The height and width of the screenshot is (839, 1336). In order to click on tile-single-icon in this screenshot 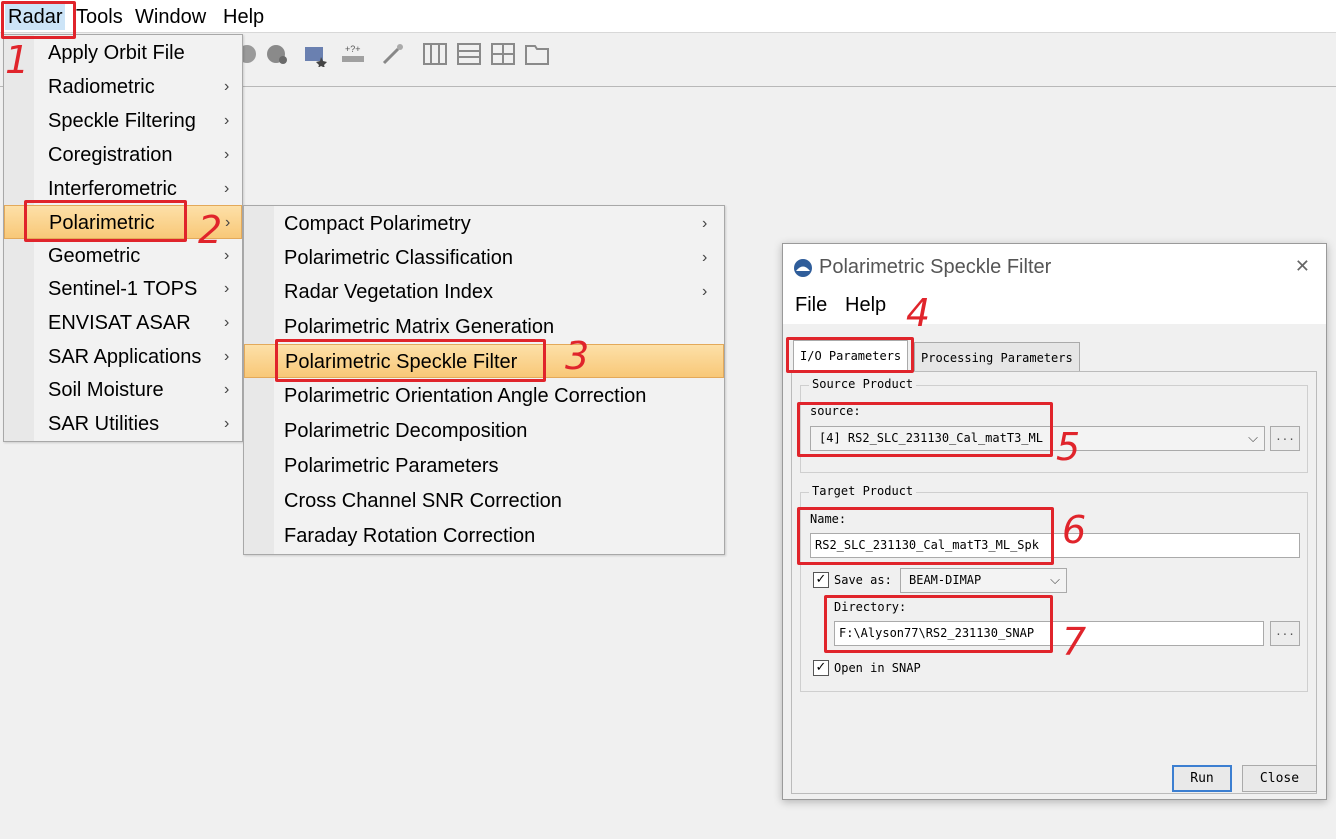, I will do `click(435, 54)`.